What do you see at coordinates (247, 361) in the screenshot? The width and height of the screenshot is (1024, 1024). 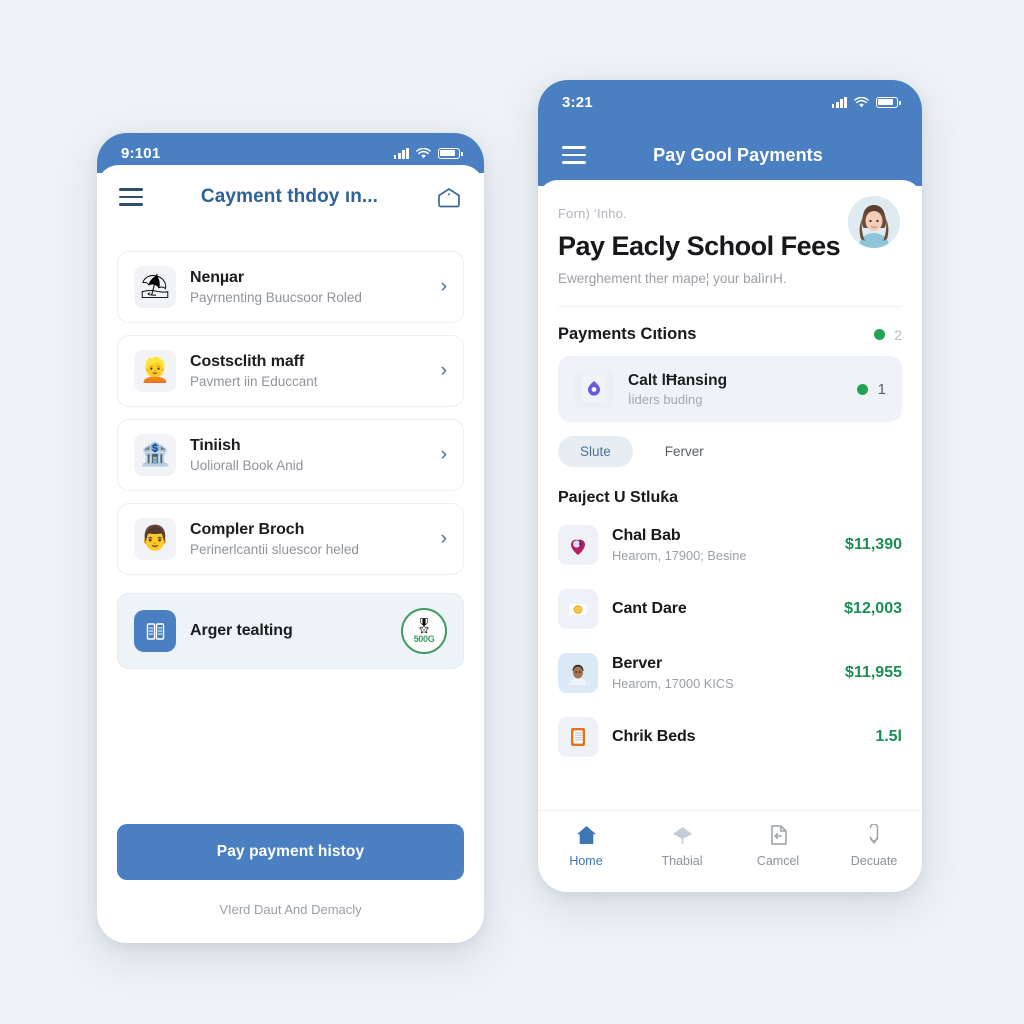 I see `list-item-title: Costsclith maff` at bounding box center [247, 361].